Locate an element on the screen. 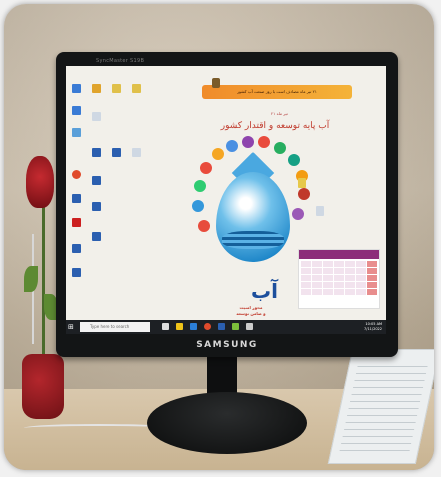 The height and width of the screenshot is (477, 441). file-explorer-icon is located at coordinates (179, 326).